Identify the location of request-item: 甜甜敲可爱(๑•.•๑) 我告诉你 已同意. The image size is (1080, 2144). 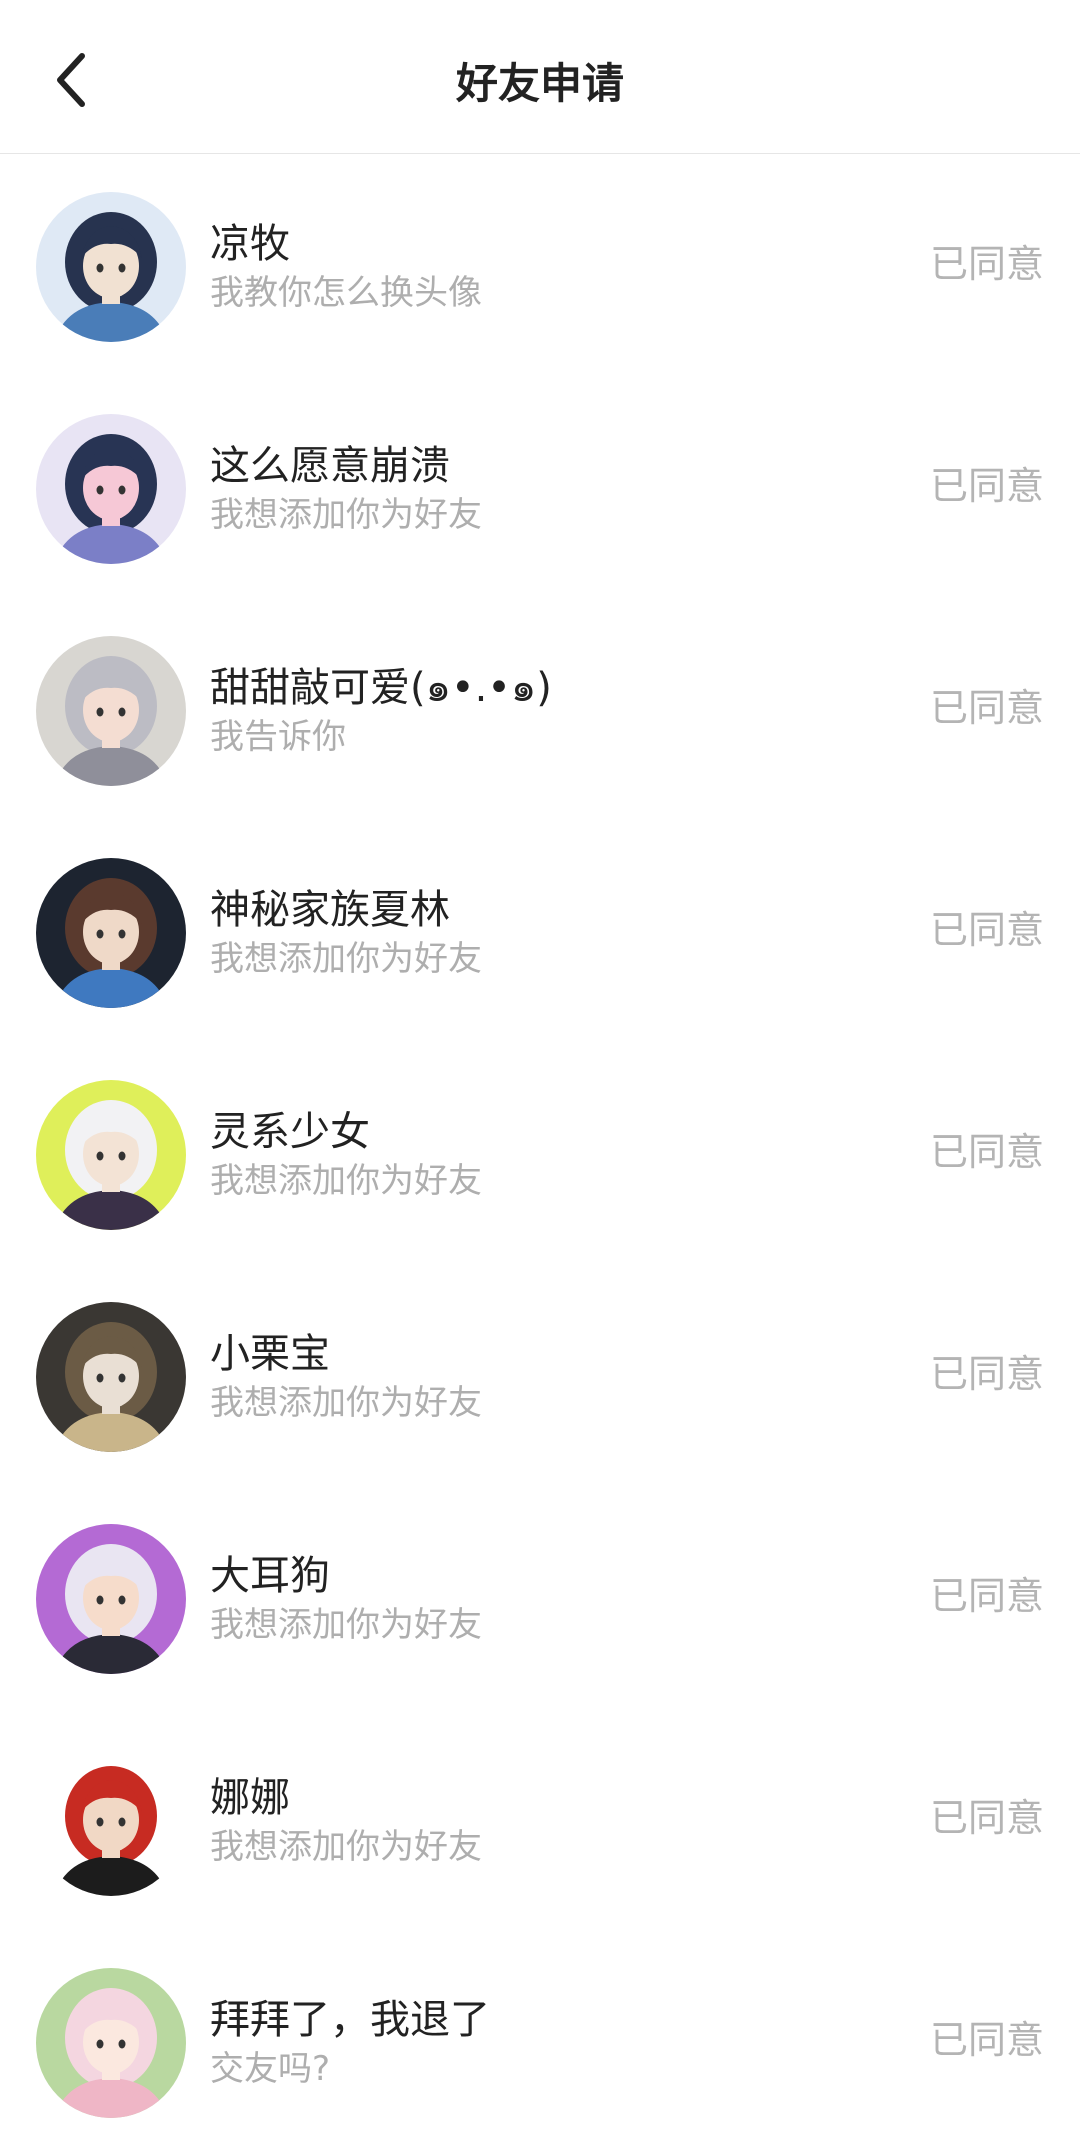
(540, 709).